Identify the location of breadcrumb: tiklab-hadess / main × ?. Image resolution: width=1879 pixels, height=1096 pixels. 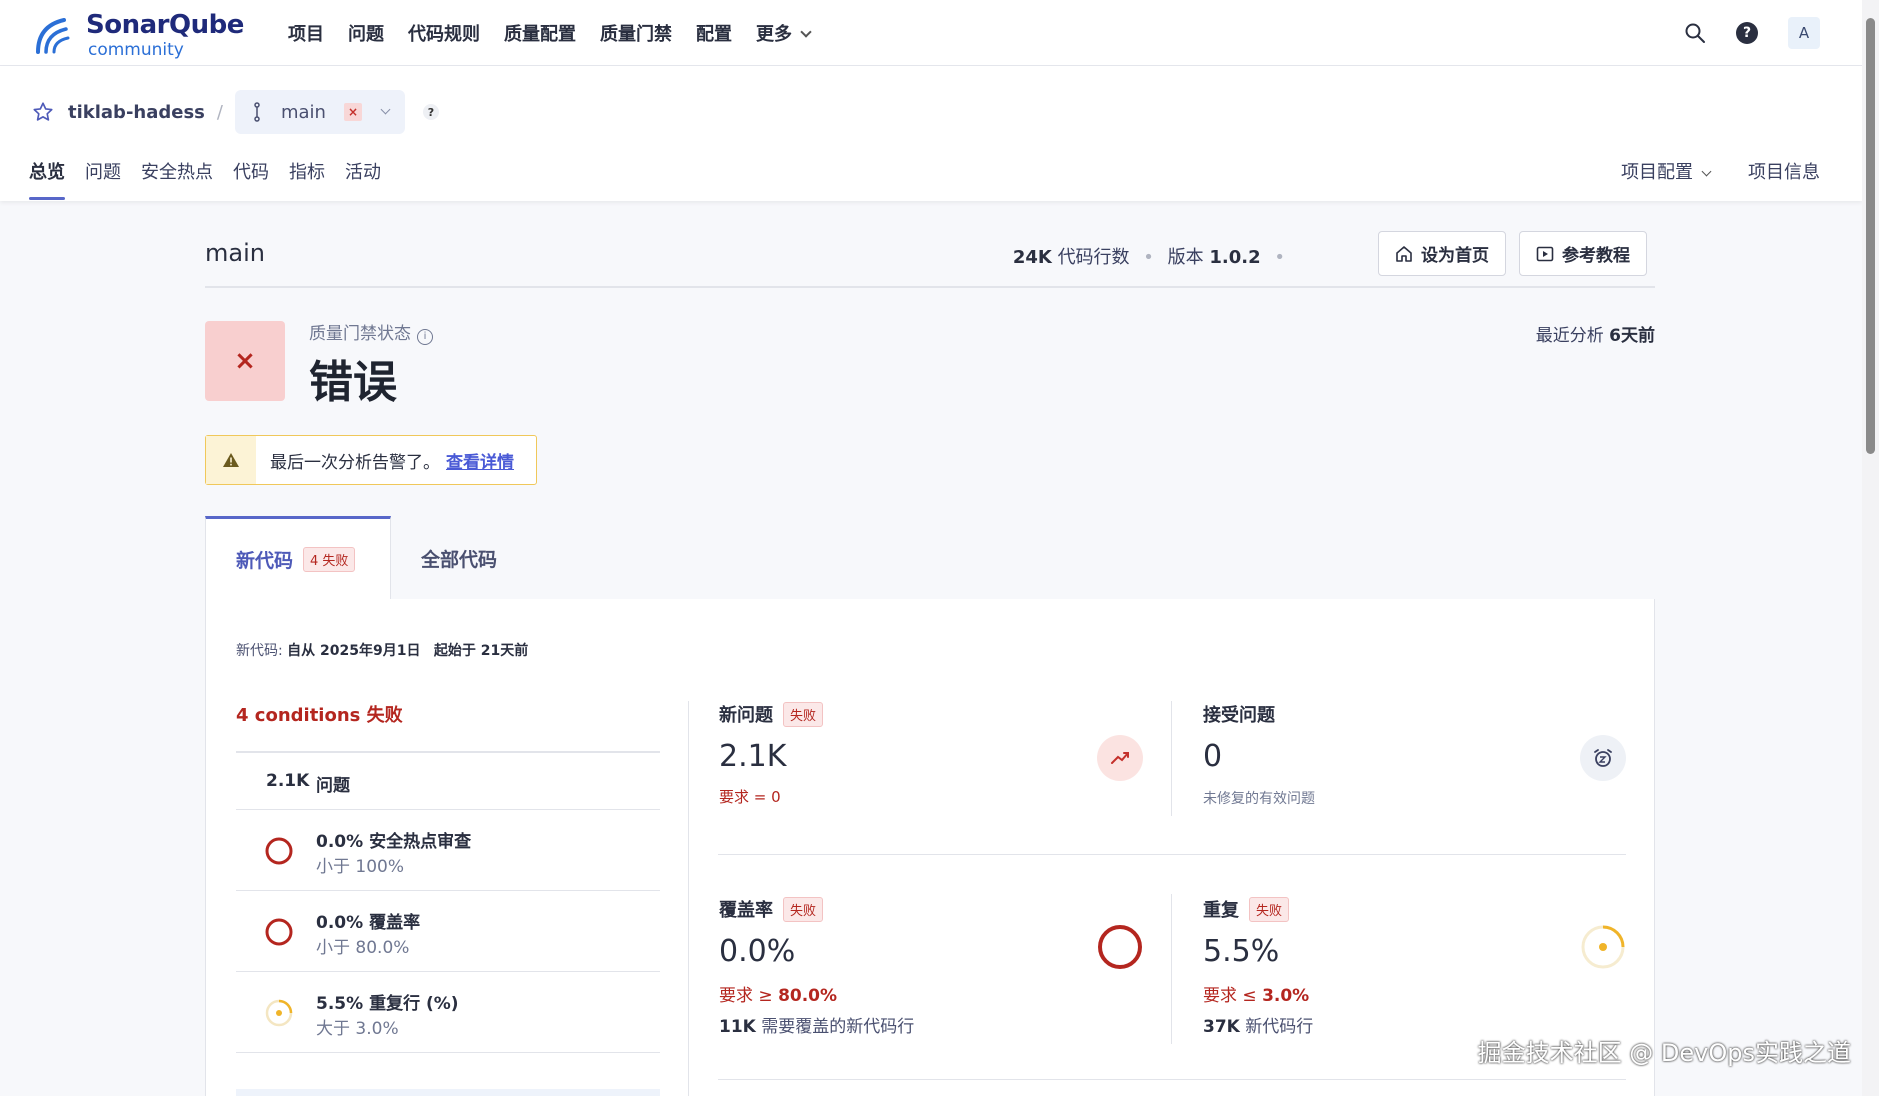
(235, 112).